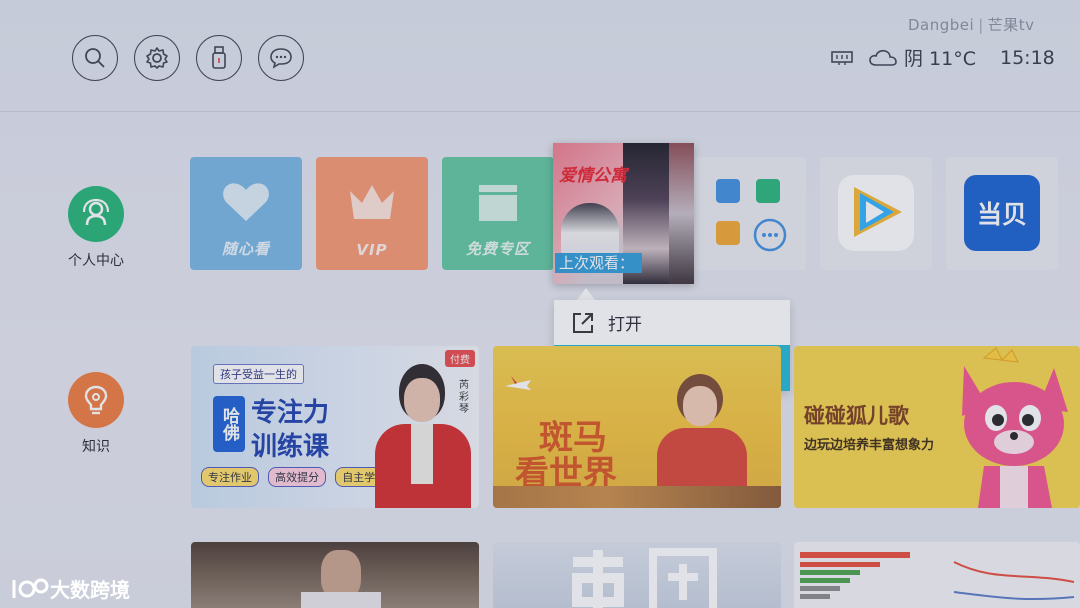 Image resolution: width=1080 pixels, height=608 pixels. I want to click on menu-pointer, so click(586, 294).